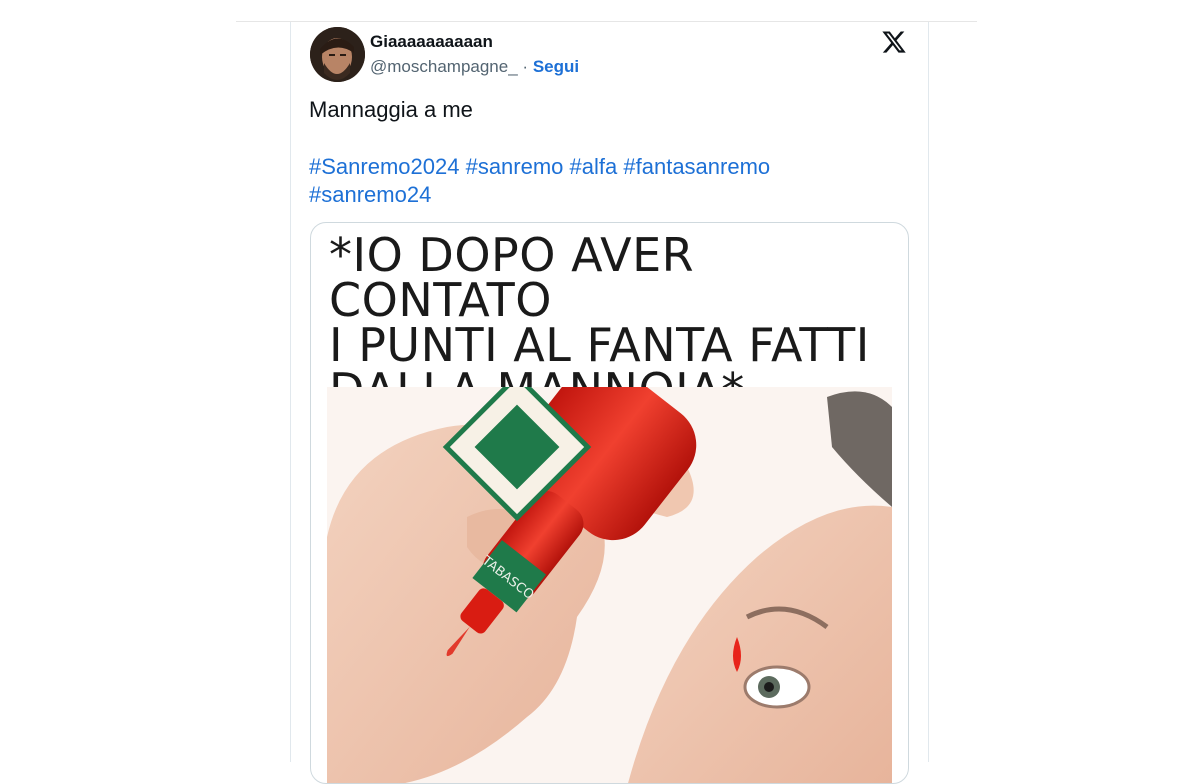 The image size is (1200, 784). Describe the element at coordinates (384, 166) in the screenshot. I see `hashtag-link: #Sanremo2024` at that location.